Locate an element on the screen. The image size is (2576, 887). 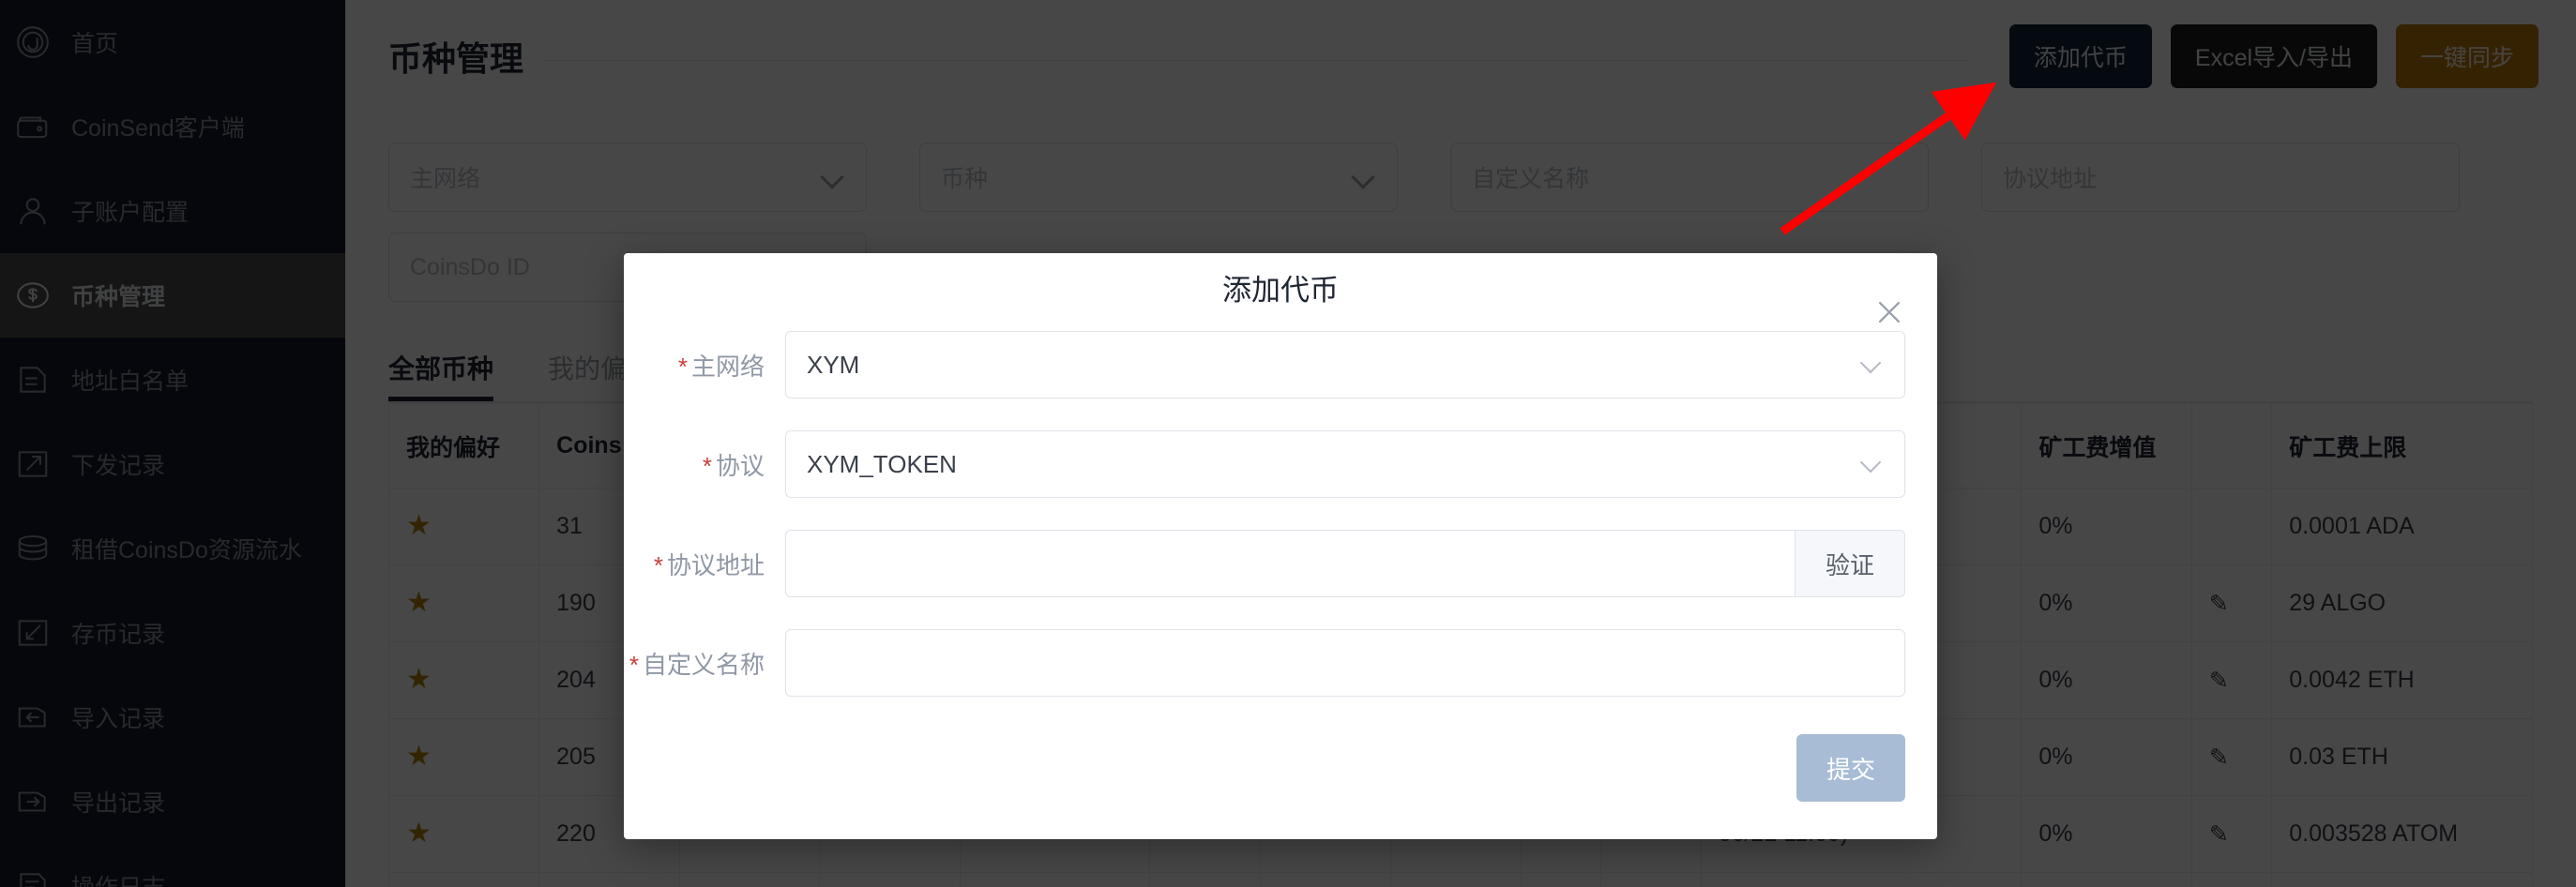
close-icon is located at coordinates (1889, 312).